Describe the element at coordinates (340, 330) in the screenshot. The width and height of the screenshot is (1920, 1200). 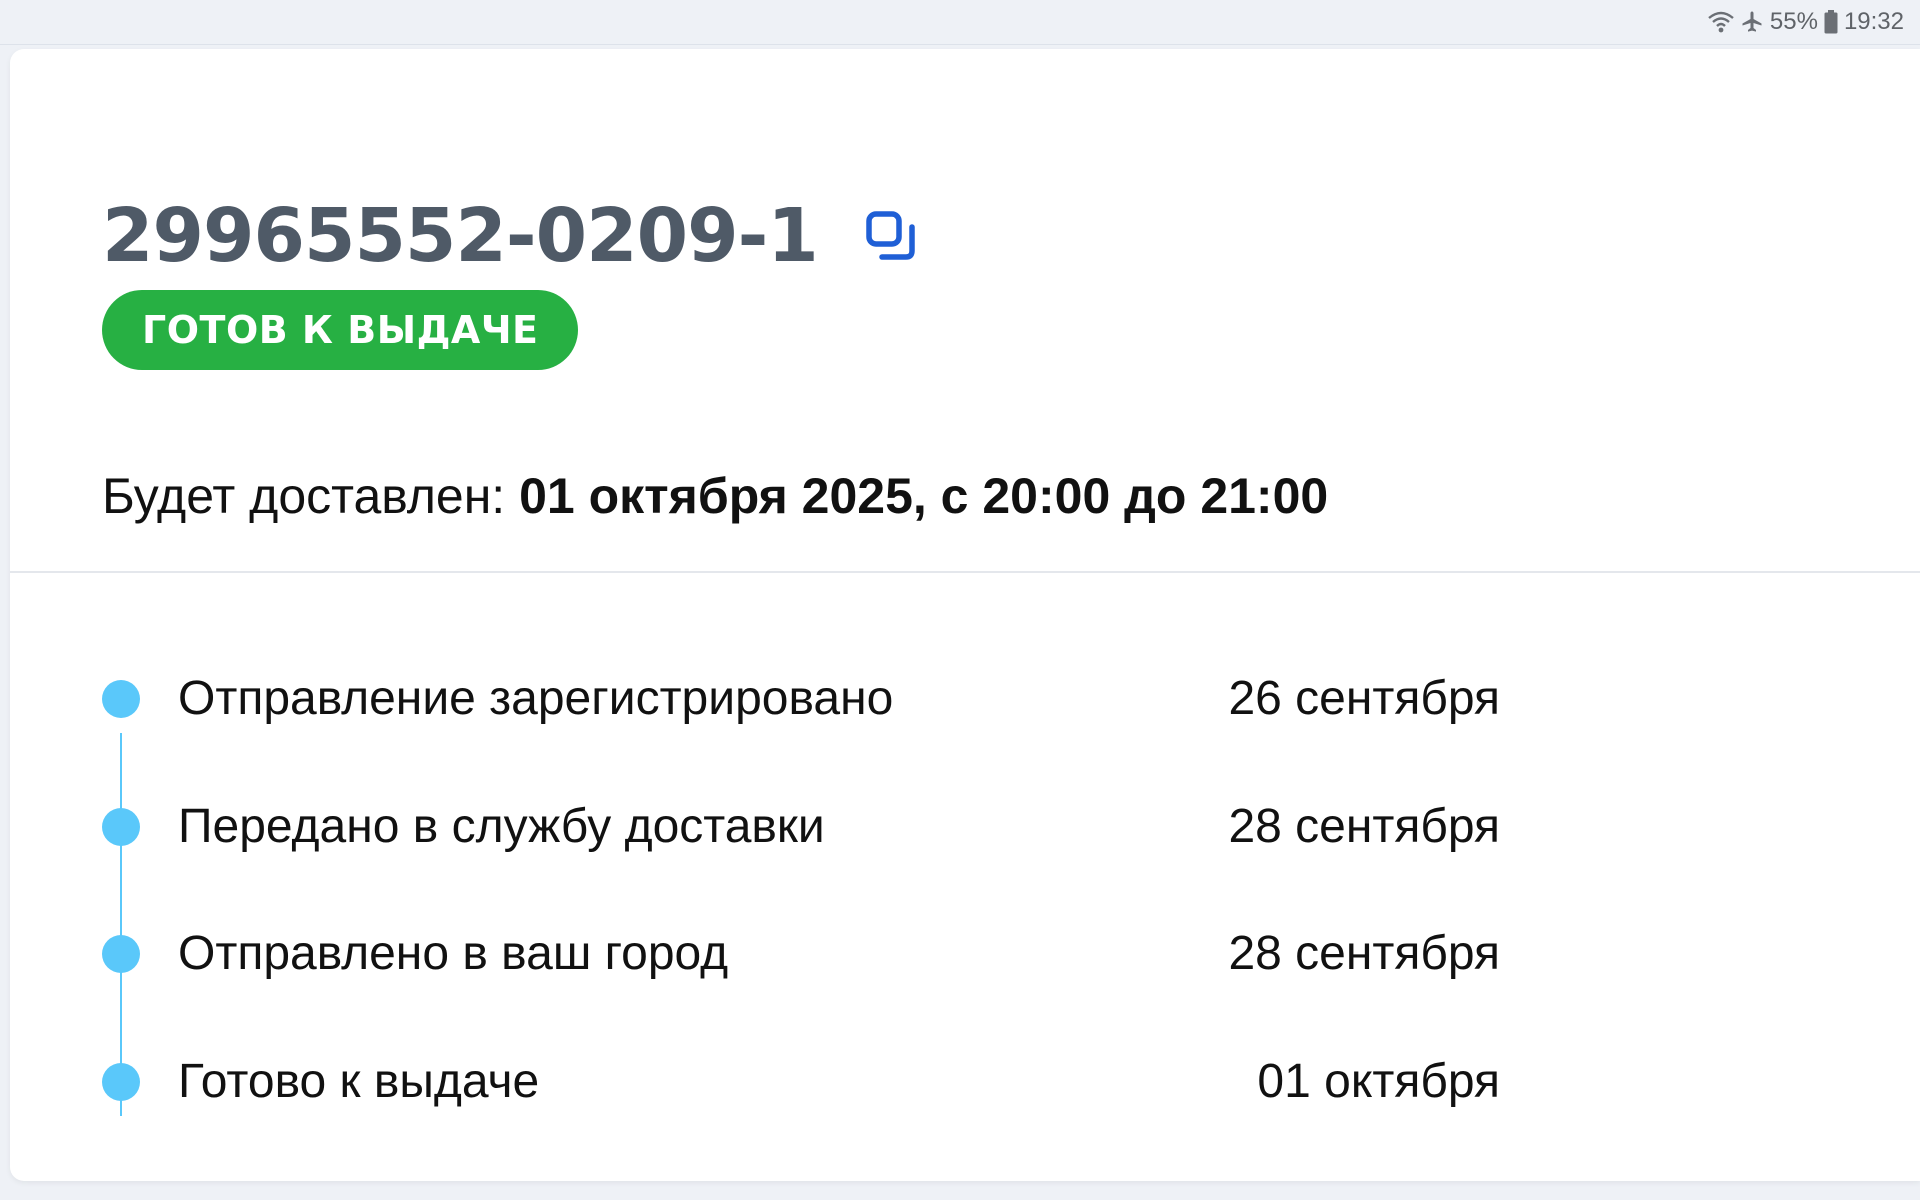
I see `status-badge: ГОТОВ К ВЫДАЧЕ` at that location.